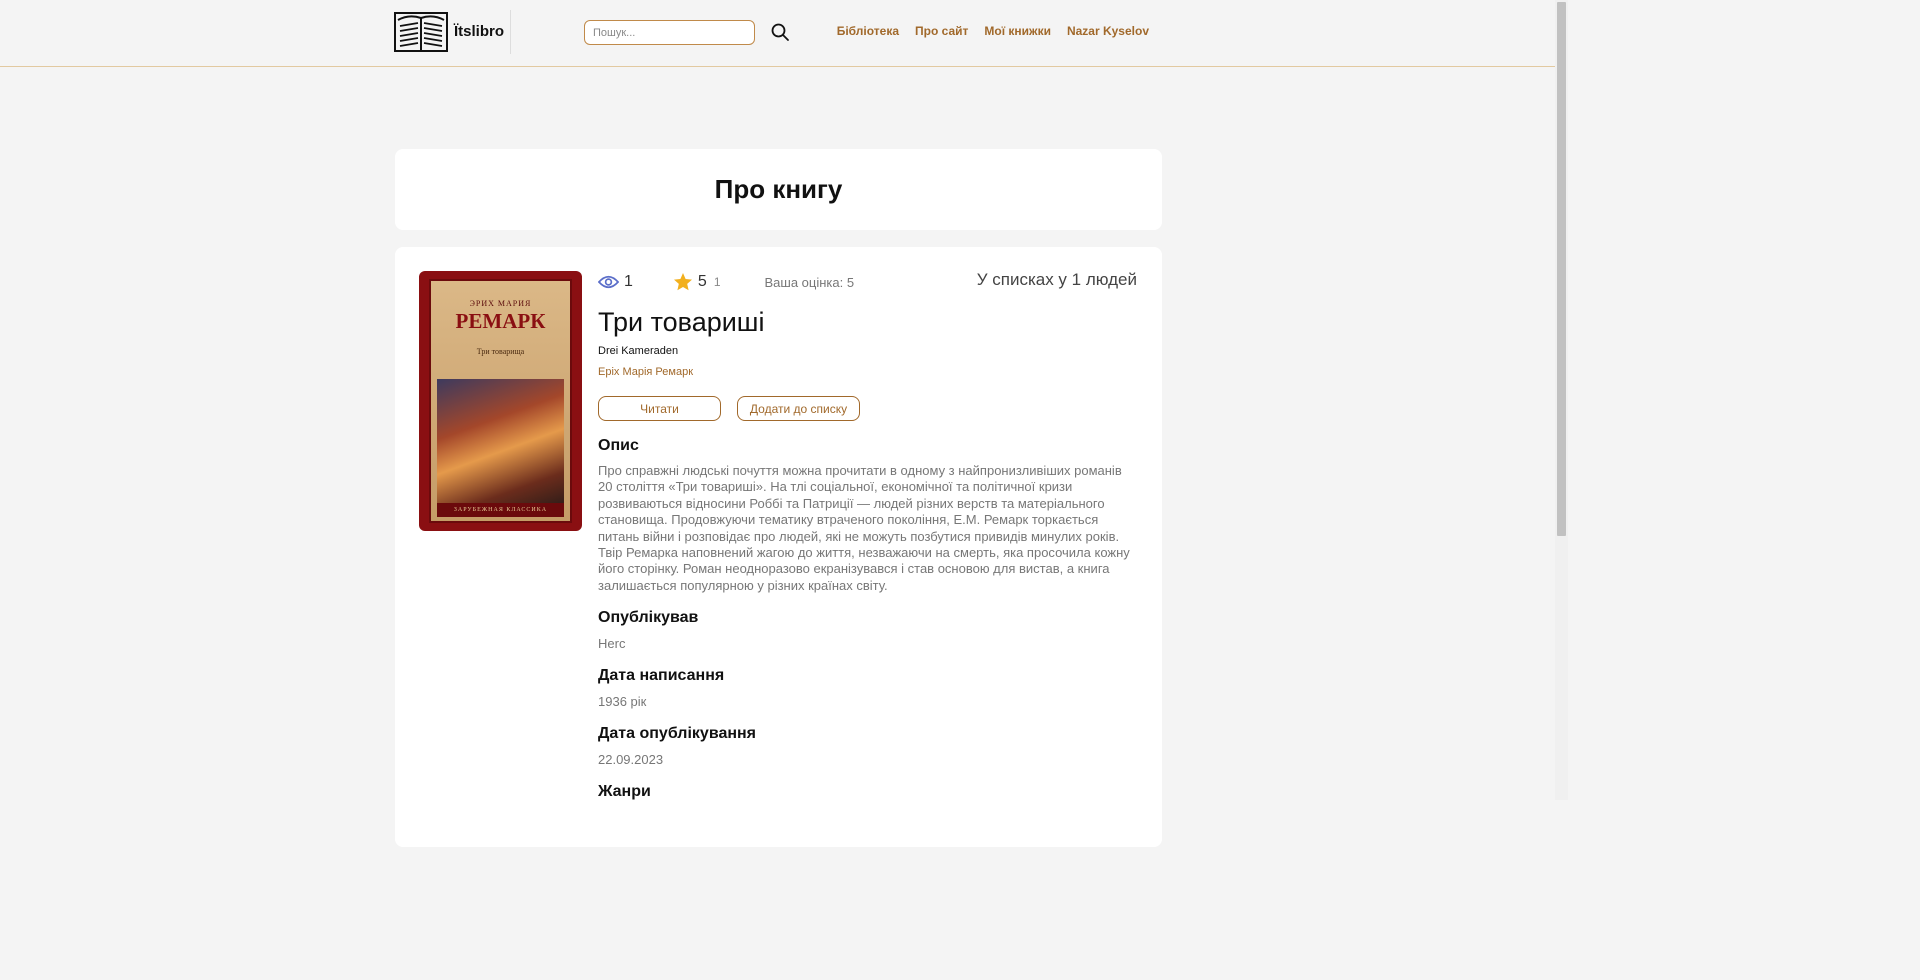 Image resolution: width=1920 pixels, height=980 pixels. What do you see at coordinates (483, 32) in the screenshot?
I see `logo-text: Ïtslibro` at bounding box center [483, 32].